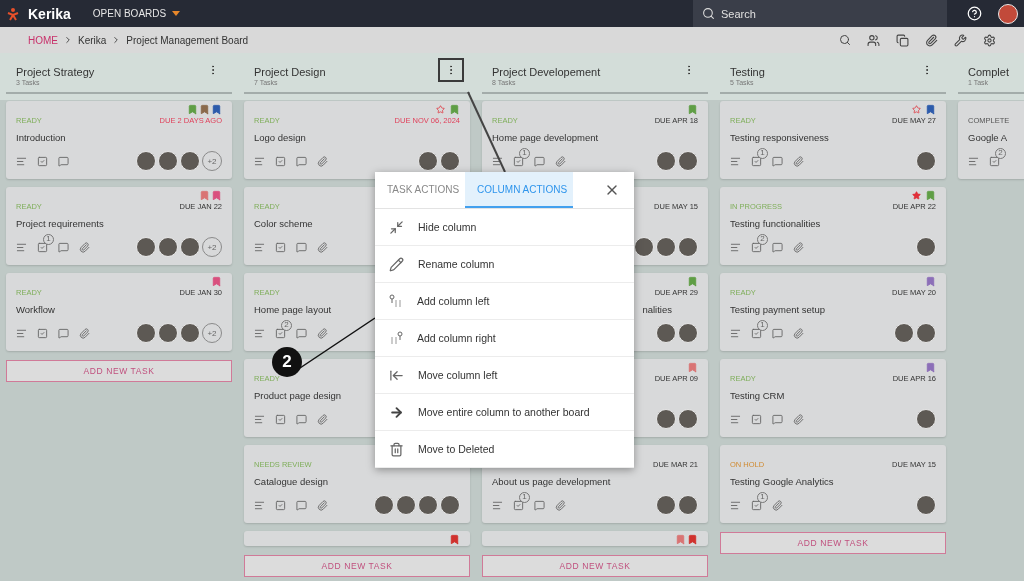 This screenshot has width=1024, height=581. I want to click on add-column-left-icon, so click(396, 301).